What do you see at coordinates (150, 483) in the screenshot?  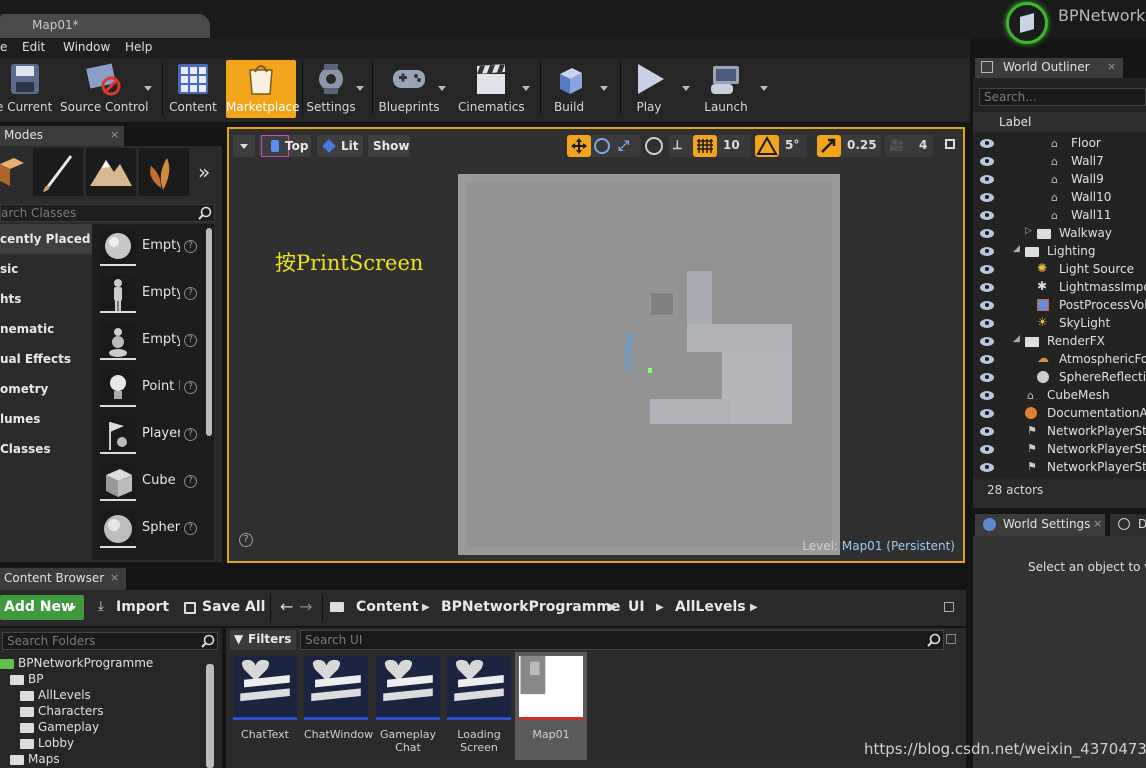 I see `place-item-cube: Cube ?` at bounding box center [150, 483].